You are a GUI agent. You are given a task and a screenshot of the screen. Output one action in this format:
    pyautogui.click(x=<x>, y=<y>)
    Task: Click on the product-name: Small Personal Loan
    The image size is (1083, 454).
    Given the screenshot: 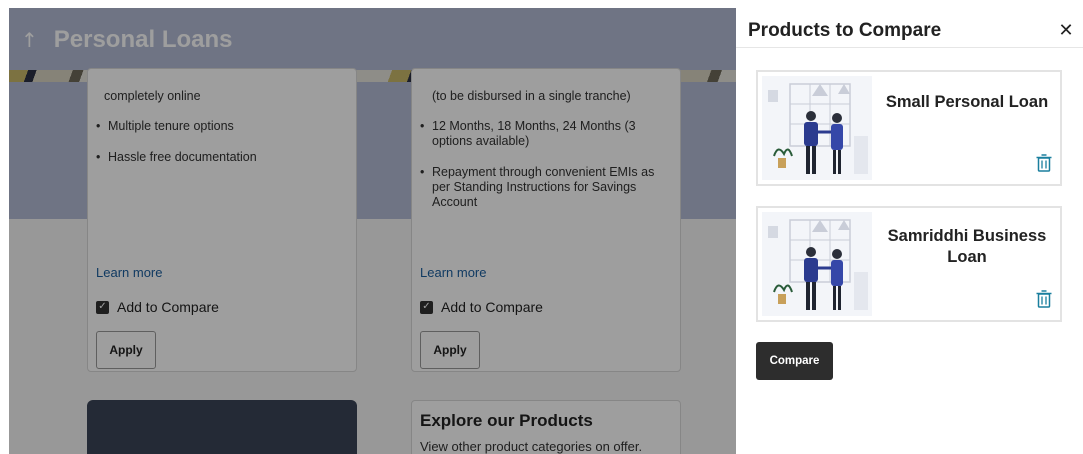 What is the action you would take?
    pyautogui.click(x=967, y=102)
    